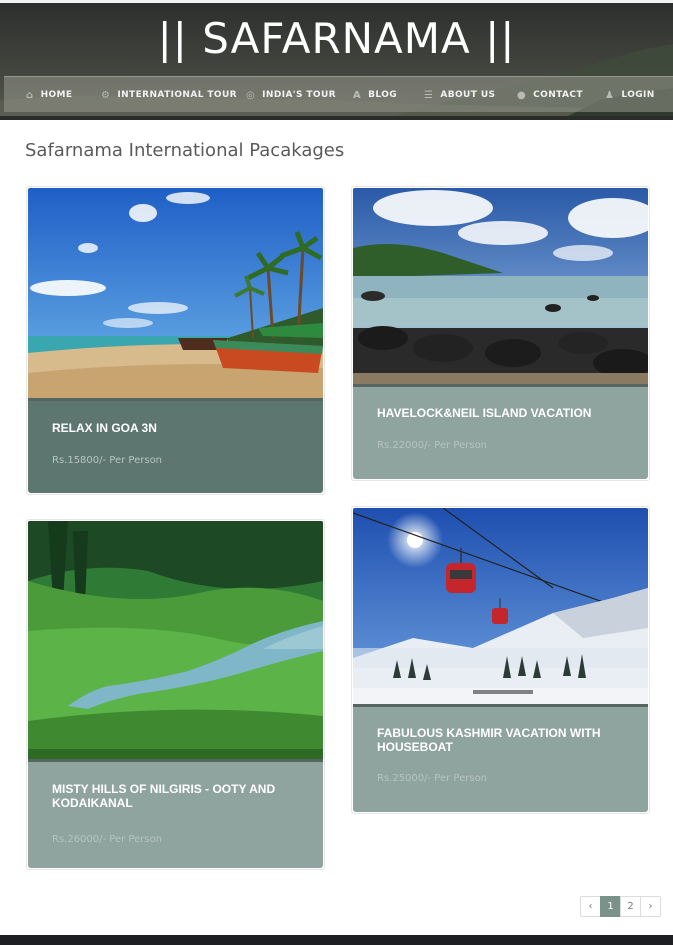 The image size is (673, 945). I want to click on nav-indias-tour-label: INDIA'S TOUR, so click(299, 95).